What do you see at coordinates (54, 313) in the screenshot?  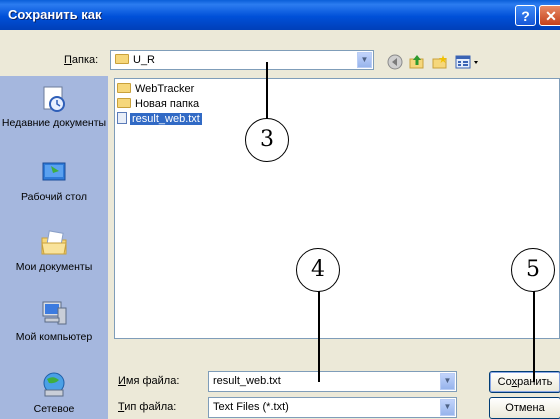 I see `my-computer-icon` at bounding box center [54, 313].